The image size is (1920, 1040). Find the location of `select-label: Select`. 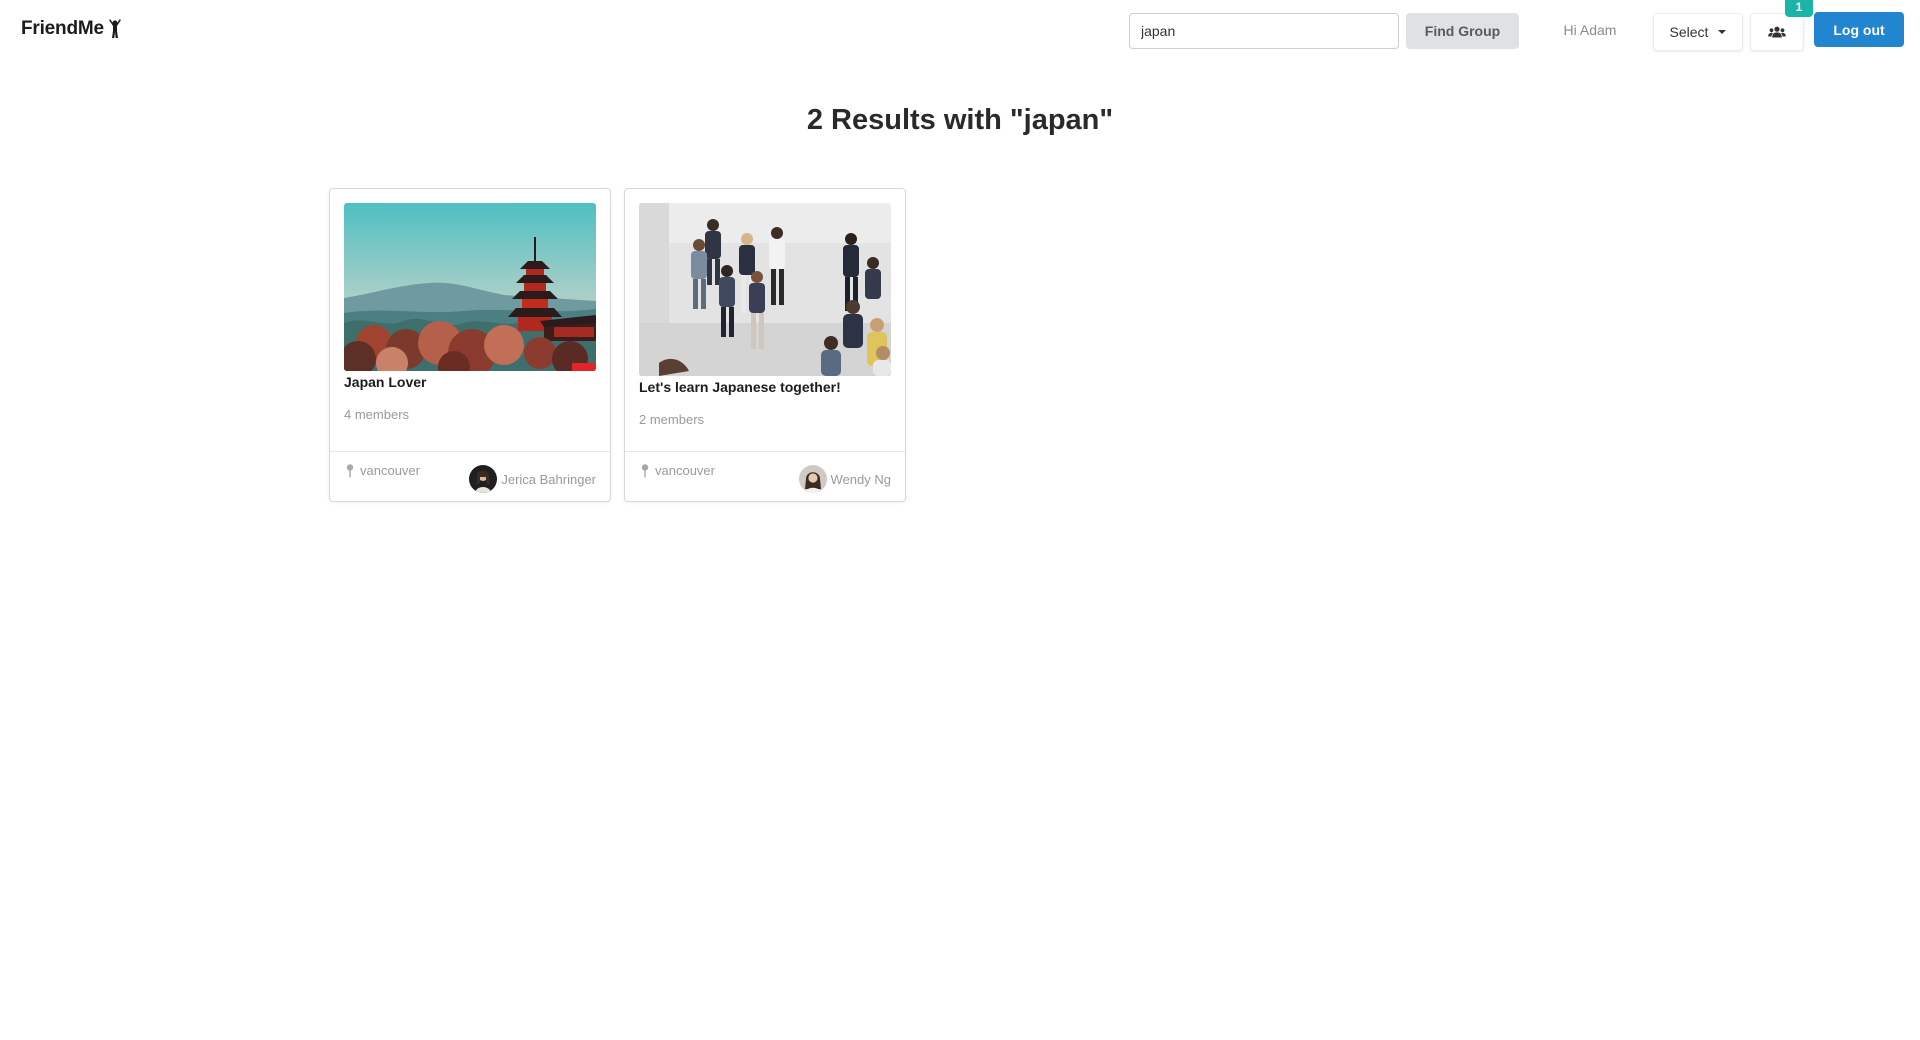

select-label: Select is located at coordinates (1689, 32).